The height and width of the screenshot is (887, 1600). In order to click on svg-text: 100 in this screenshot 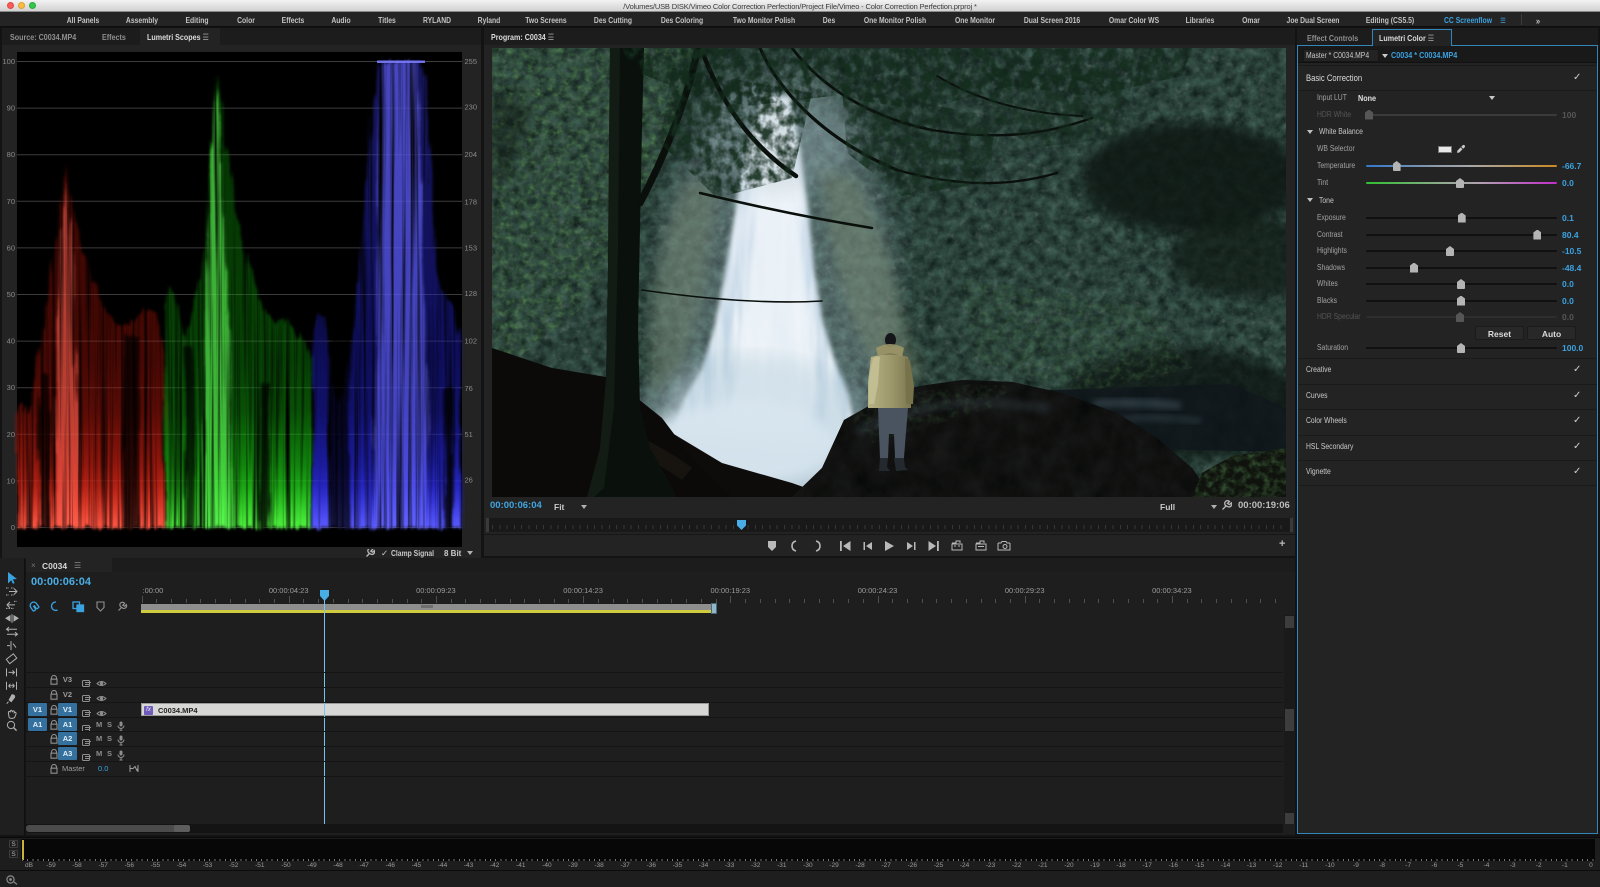, I will do `click(8, 61)`.